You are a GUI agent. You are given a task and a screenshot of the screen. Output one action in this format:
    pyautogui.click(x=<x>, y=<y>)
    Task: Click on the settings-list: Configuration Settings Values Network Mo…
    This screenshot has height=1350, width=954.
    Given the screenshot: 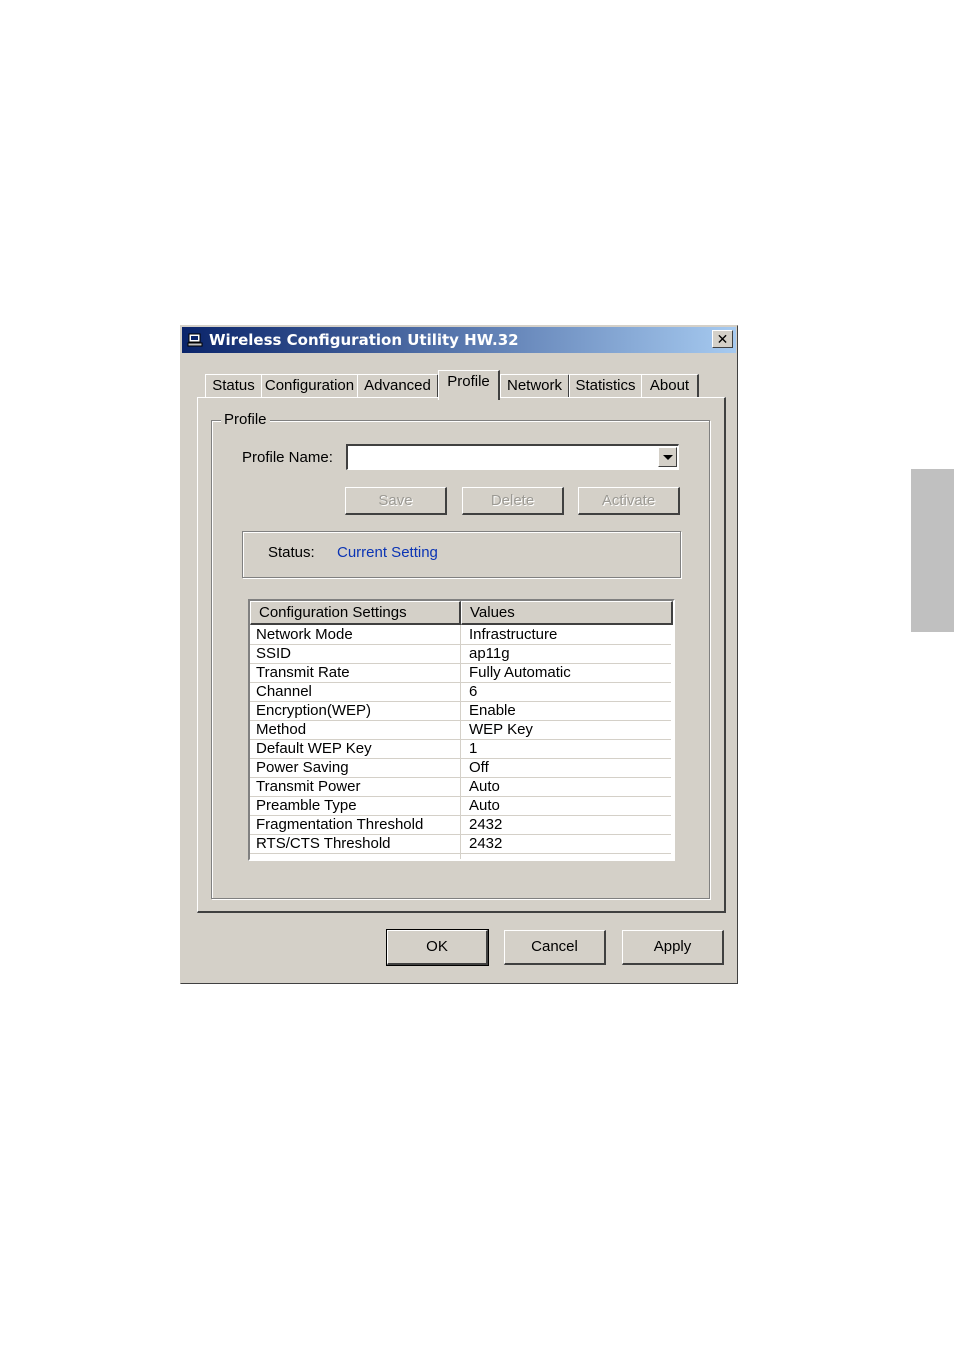 What is the action you would take?
    pyautogui.click(x=461, y=730)
    